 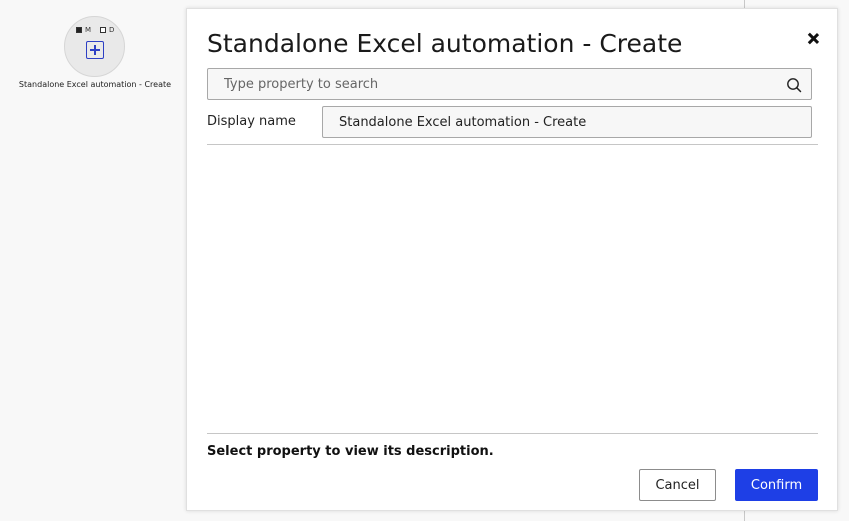 What do you see at coordinates (794, 85) in the screenshot?
I see `search-icon` at bounding box center [794, 85].